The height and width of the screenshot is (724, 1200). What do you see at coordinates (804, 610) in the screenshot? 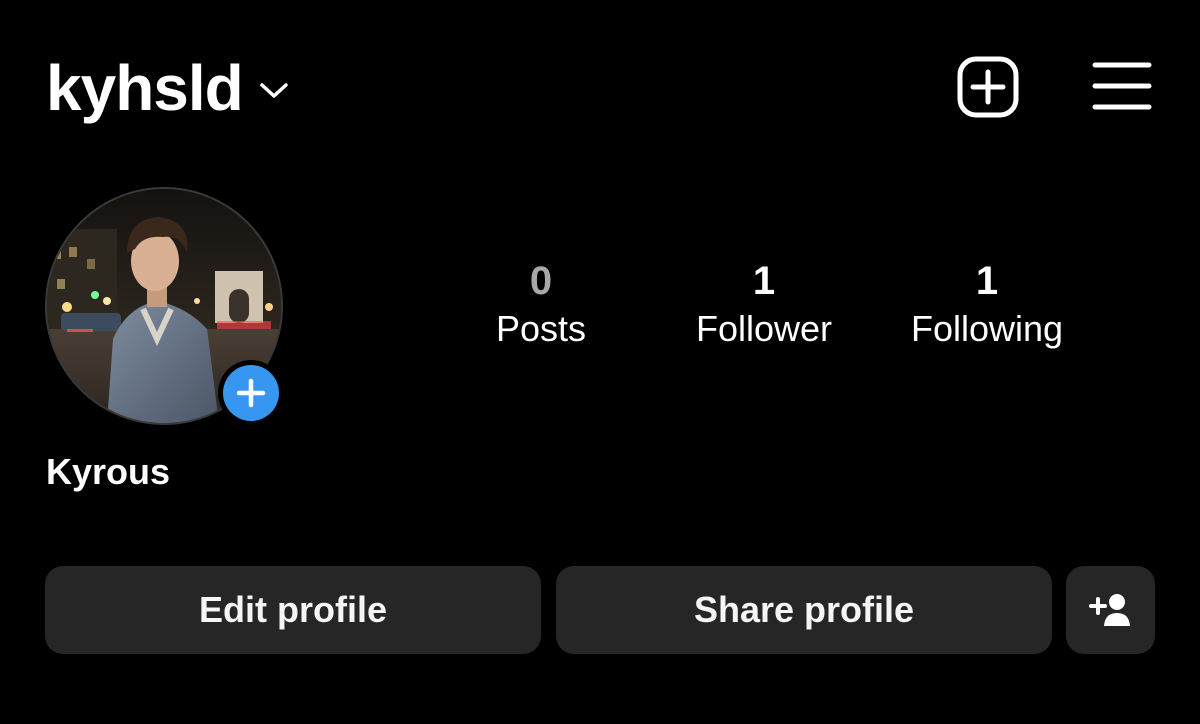
I see `share-profile-button: Share profile` at bounding box center [804, 610].